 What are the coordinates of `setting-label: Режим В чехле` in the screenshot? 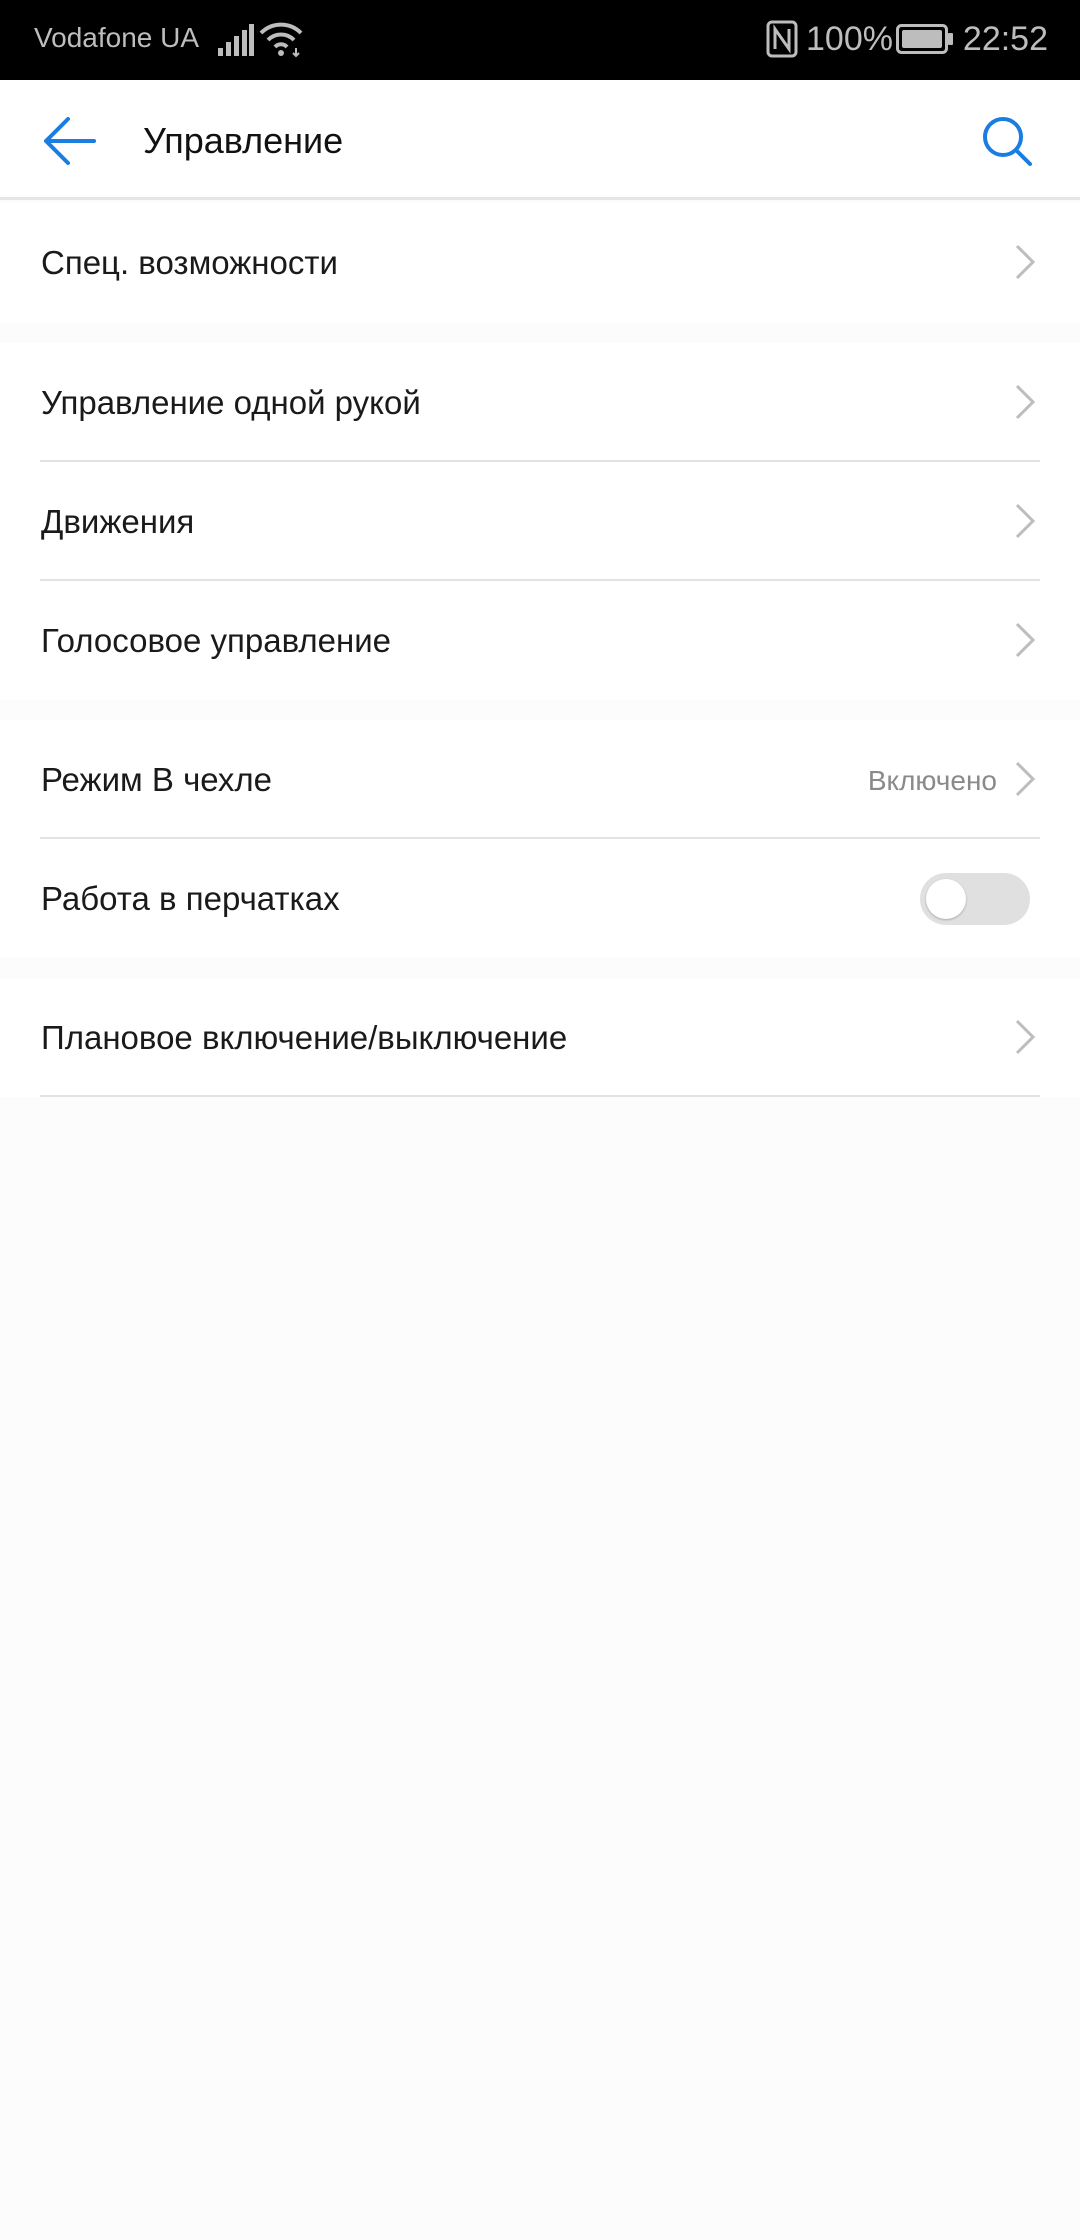 It's located at (157, 779).